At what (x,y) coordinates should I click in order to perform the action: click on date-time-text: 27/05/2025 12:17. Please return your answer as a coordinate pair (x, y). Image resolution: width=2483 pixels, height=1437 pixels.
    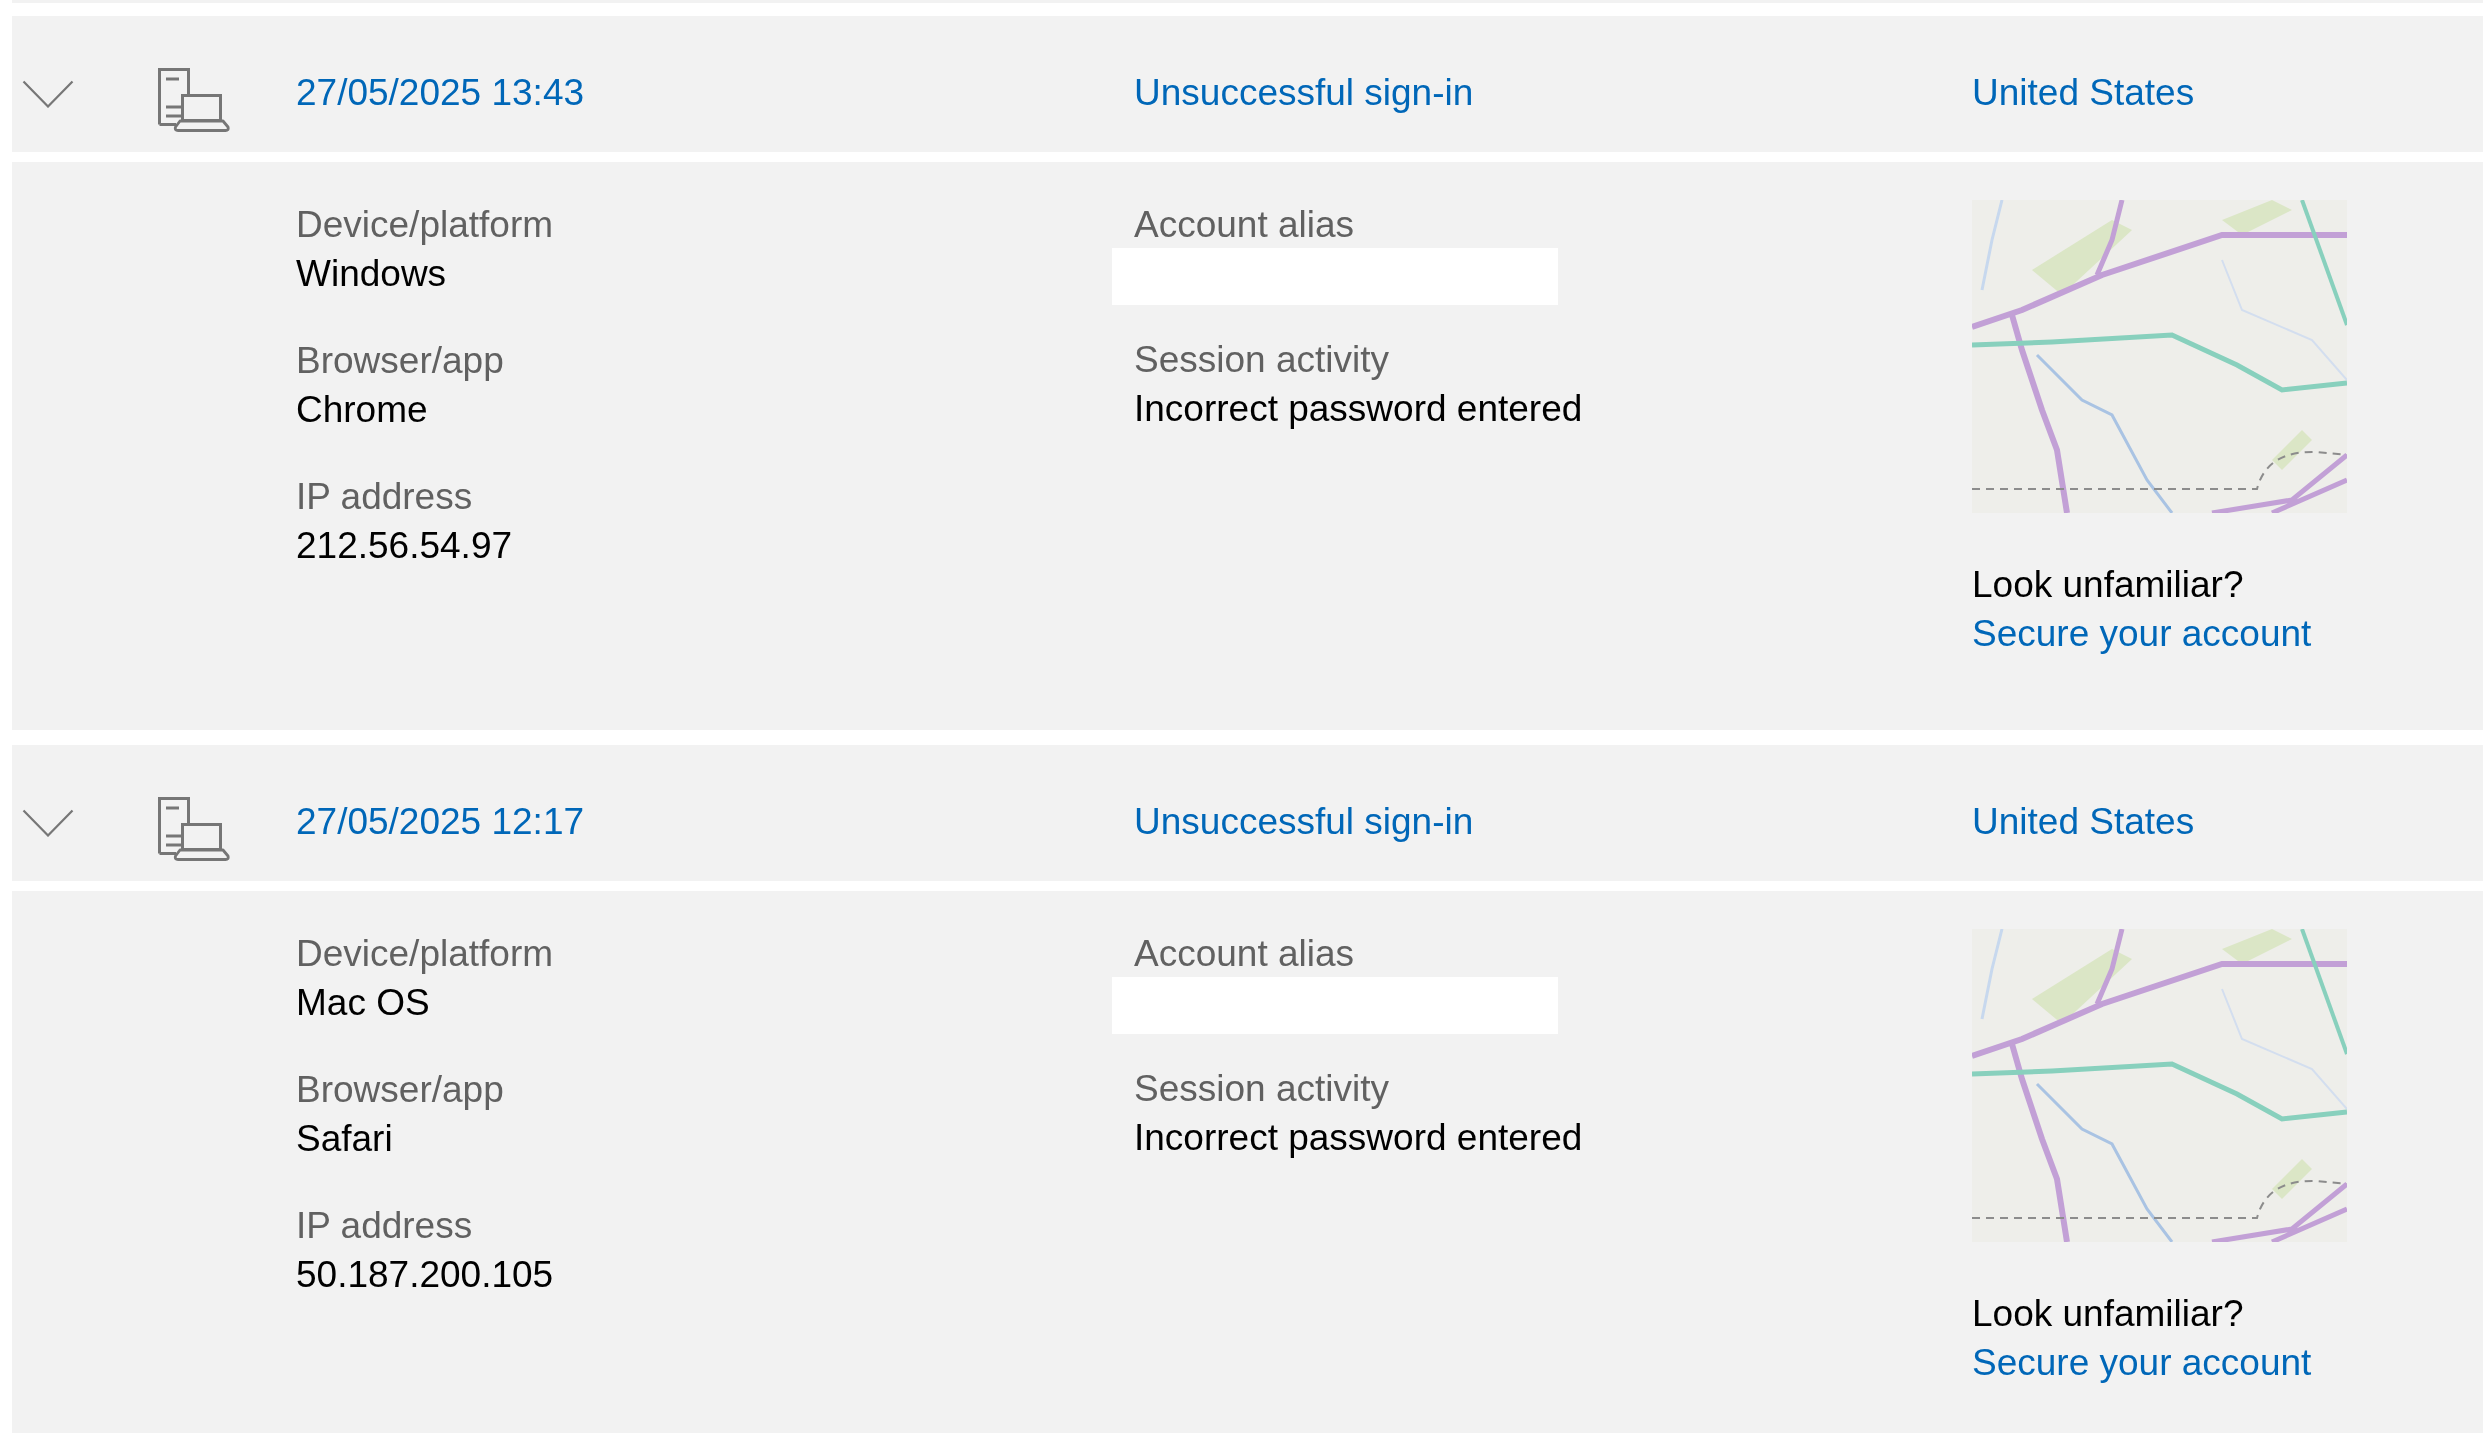
    Looking at the image, I should click on (440, 822).